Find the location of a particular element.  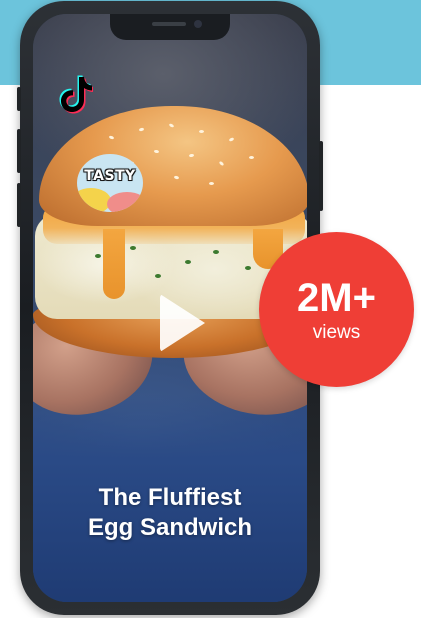

silent-switch is located at coordinates (19, 99).